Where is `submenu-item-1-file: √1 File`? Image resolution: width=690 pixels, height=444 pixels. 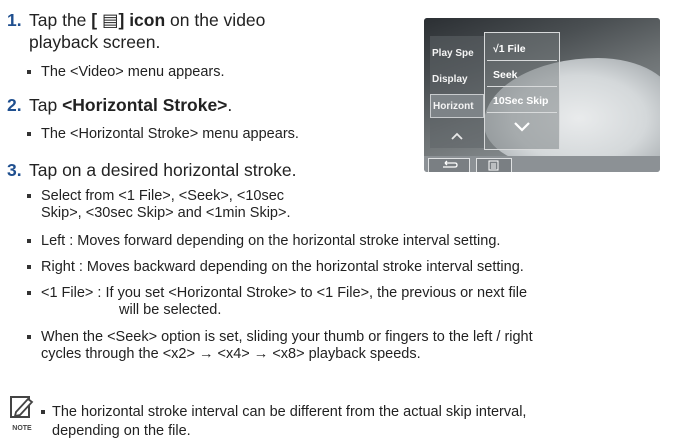
submenu-item-1-file: √1 File is located at coordinates (522, 49).